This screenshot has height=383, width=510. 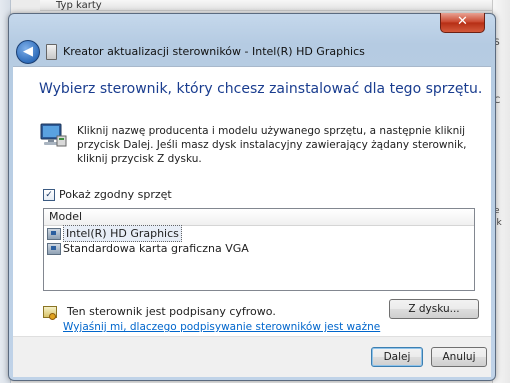 What do you see at coordinates (259, 233) in the screenshot?
I see `model-item-intel-hd-graphics: Intel(R) HD Graphics` at bounding box center [259, 233].